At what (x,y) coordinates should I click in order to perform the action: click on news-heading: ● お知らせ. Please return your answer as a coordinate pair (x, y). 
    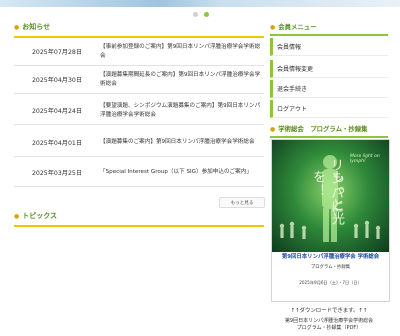
    Looking at the image, I should click on (139, 30).